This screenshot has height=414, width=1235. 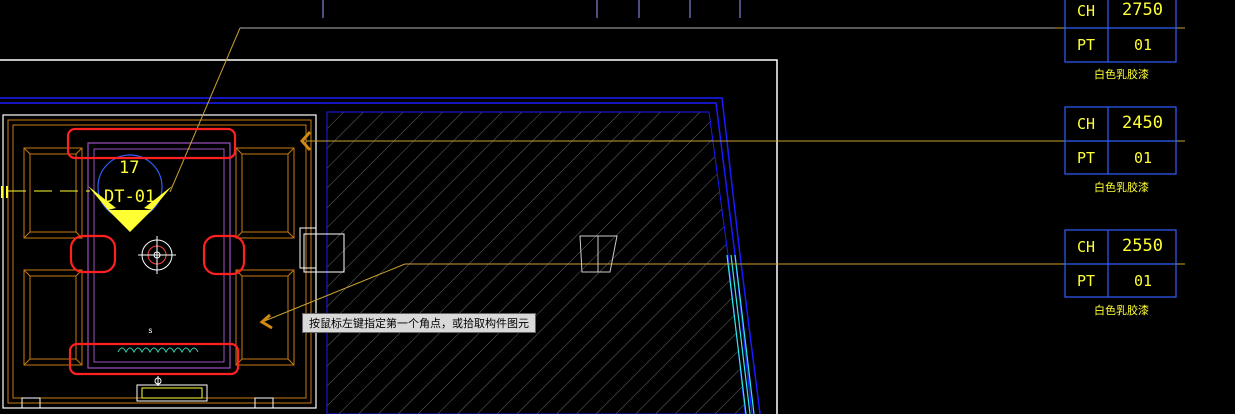 What do you see at coordinates (1086, 281) in the screenshot?
I see `tag3-pt-label: PT` at bounding box center [1086, 281].